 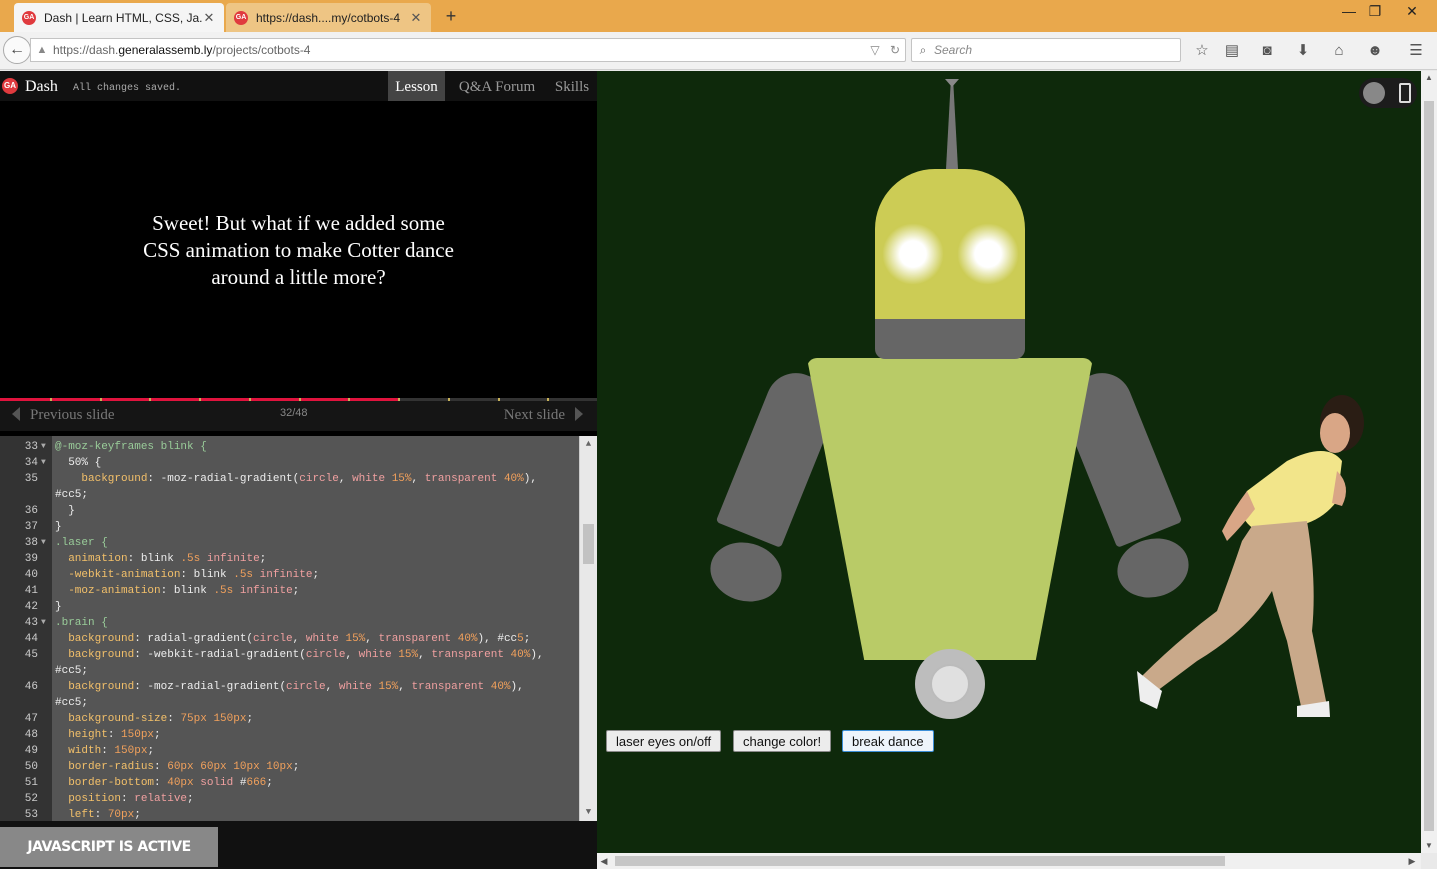 What do you see at coordinates (543, 415) in the screenshot?
I see `next-slide-button: Next slide` at bounding box center [543, 415].